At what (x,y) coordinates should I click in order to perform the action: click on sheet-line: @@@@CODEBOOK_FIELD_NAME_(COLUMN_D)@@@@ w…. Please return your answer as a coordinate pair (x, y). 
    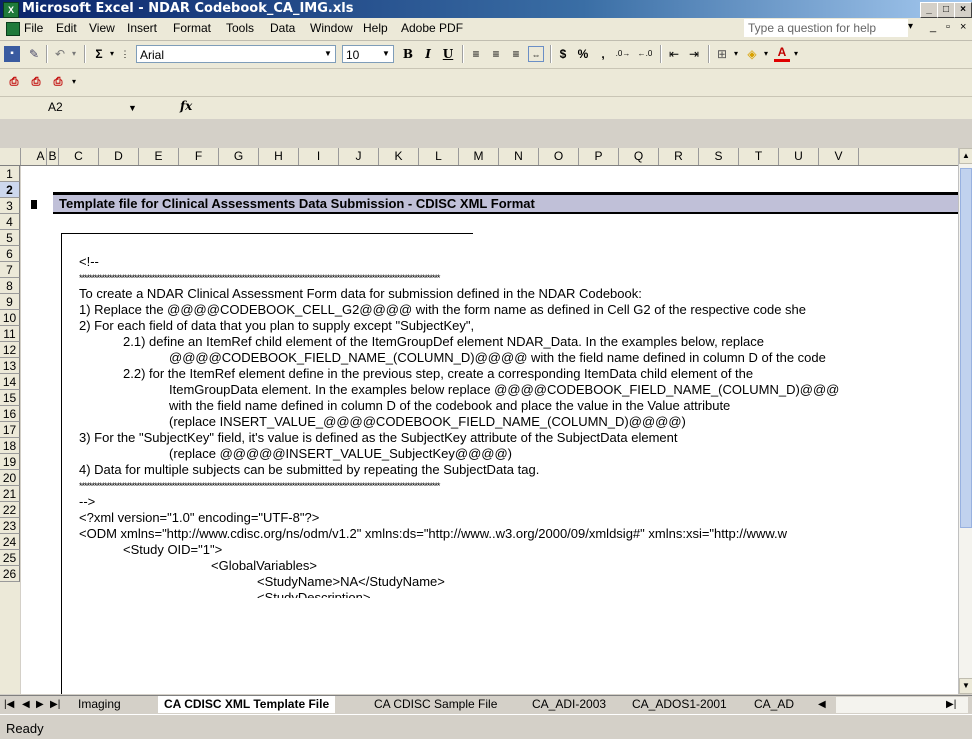
    Looking at the image, I should click on (497, 358).